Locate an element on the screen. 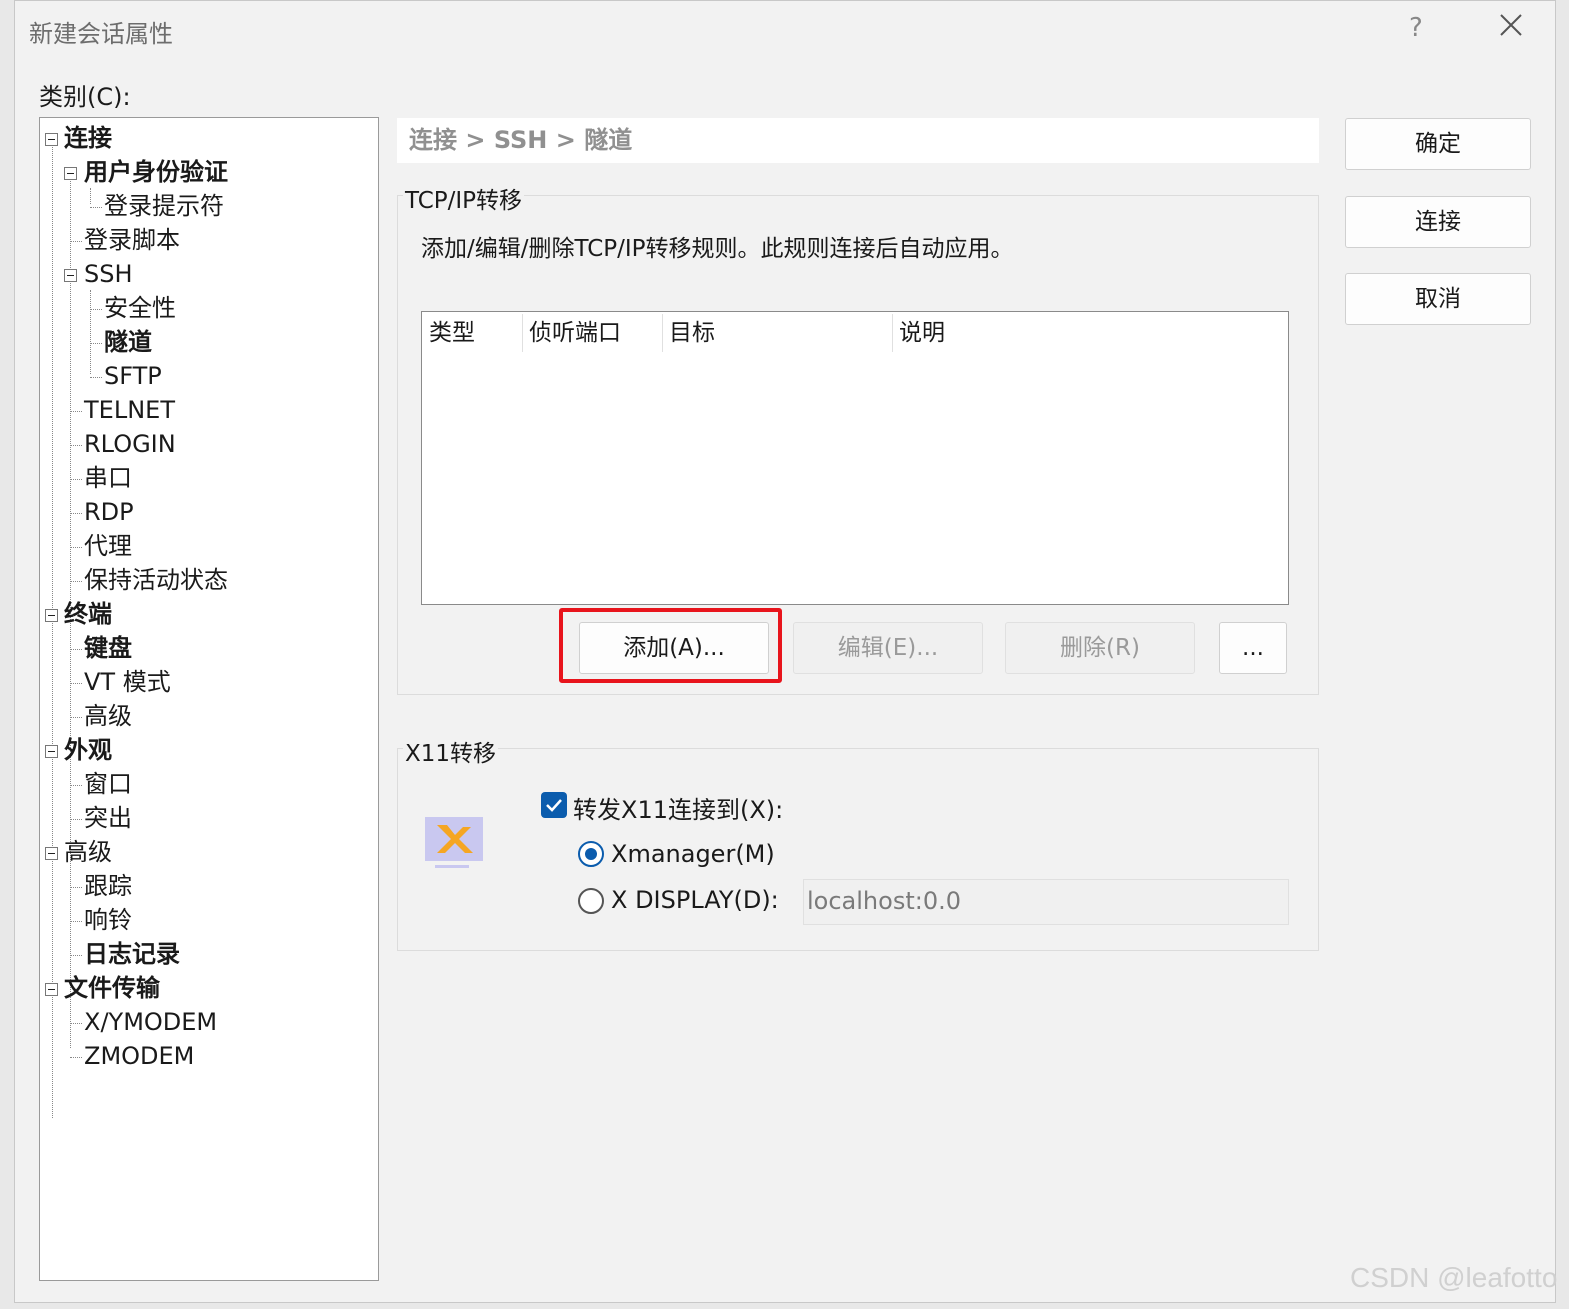 The height and width of the screenshot is (1309, 1569). tree-item: RDP is located at coordinates (109, 512).